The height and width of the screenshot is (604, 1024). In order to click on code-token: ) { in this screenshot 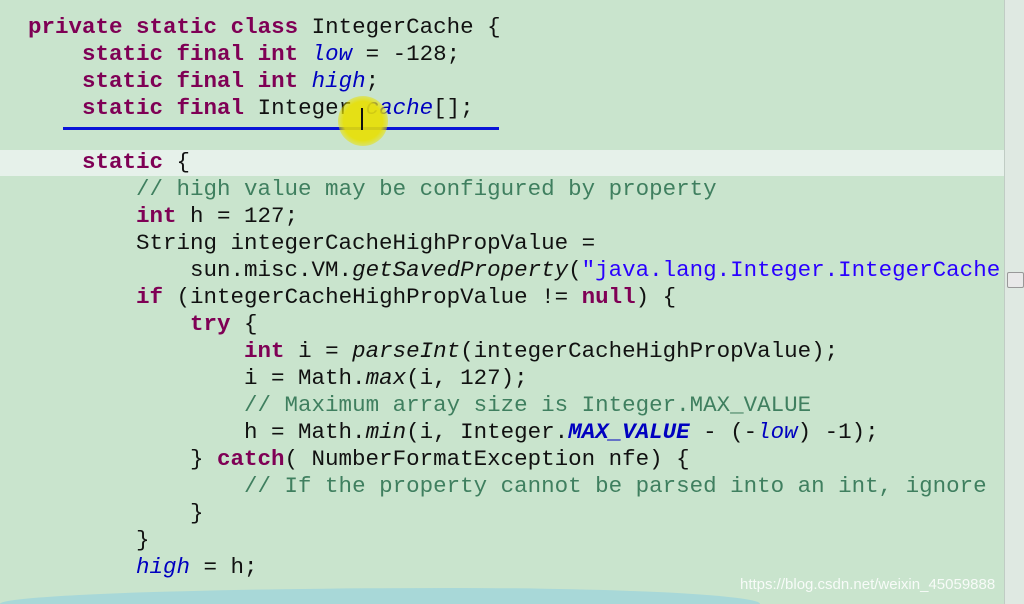, I will do `click(656, 297)`.